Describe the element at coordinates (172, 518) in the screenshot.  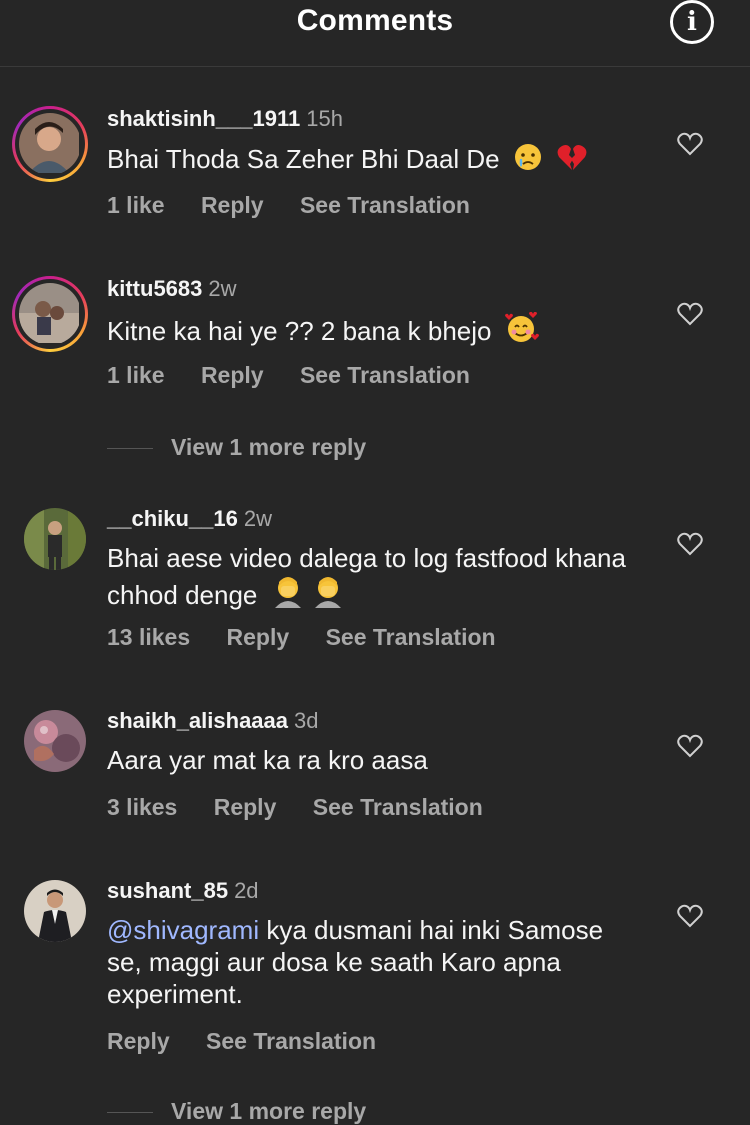
I see `comment-username: __chiku__16` at that location.